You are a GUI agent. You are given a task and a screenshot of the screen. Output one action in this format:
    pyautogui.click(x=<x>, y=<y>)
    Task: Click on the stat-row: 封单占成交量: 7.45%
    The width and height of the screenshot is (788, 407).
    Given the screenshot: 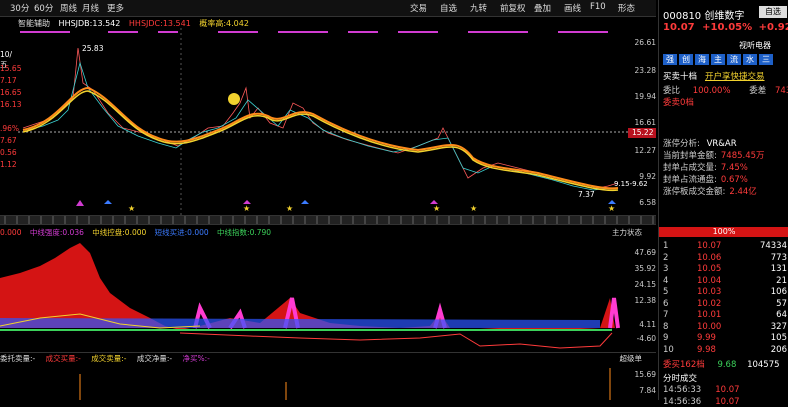 What is the action you would take?
    pyautogui.click(x=705, y=167)
    